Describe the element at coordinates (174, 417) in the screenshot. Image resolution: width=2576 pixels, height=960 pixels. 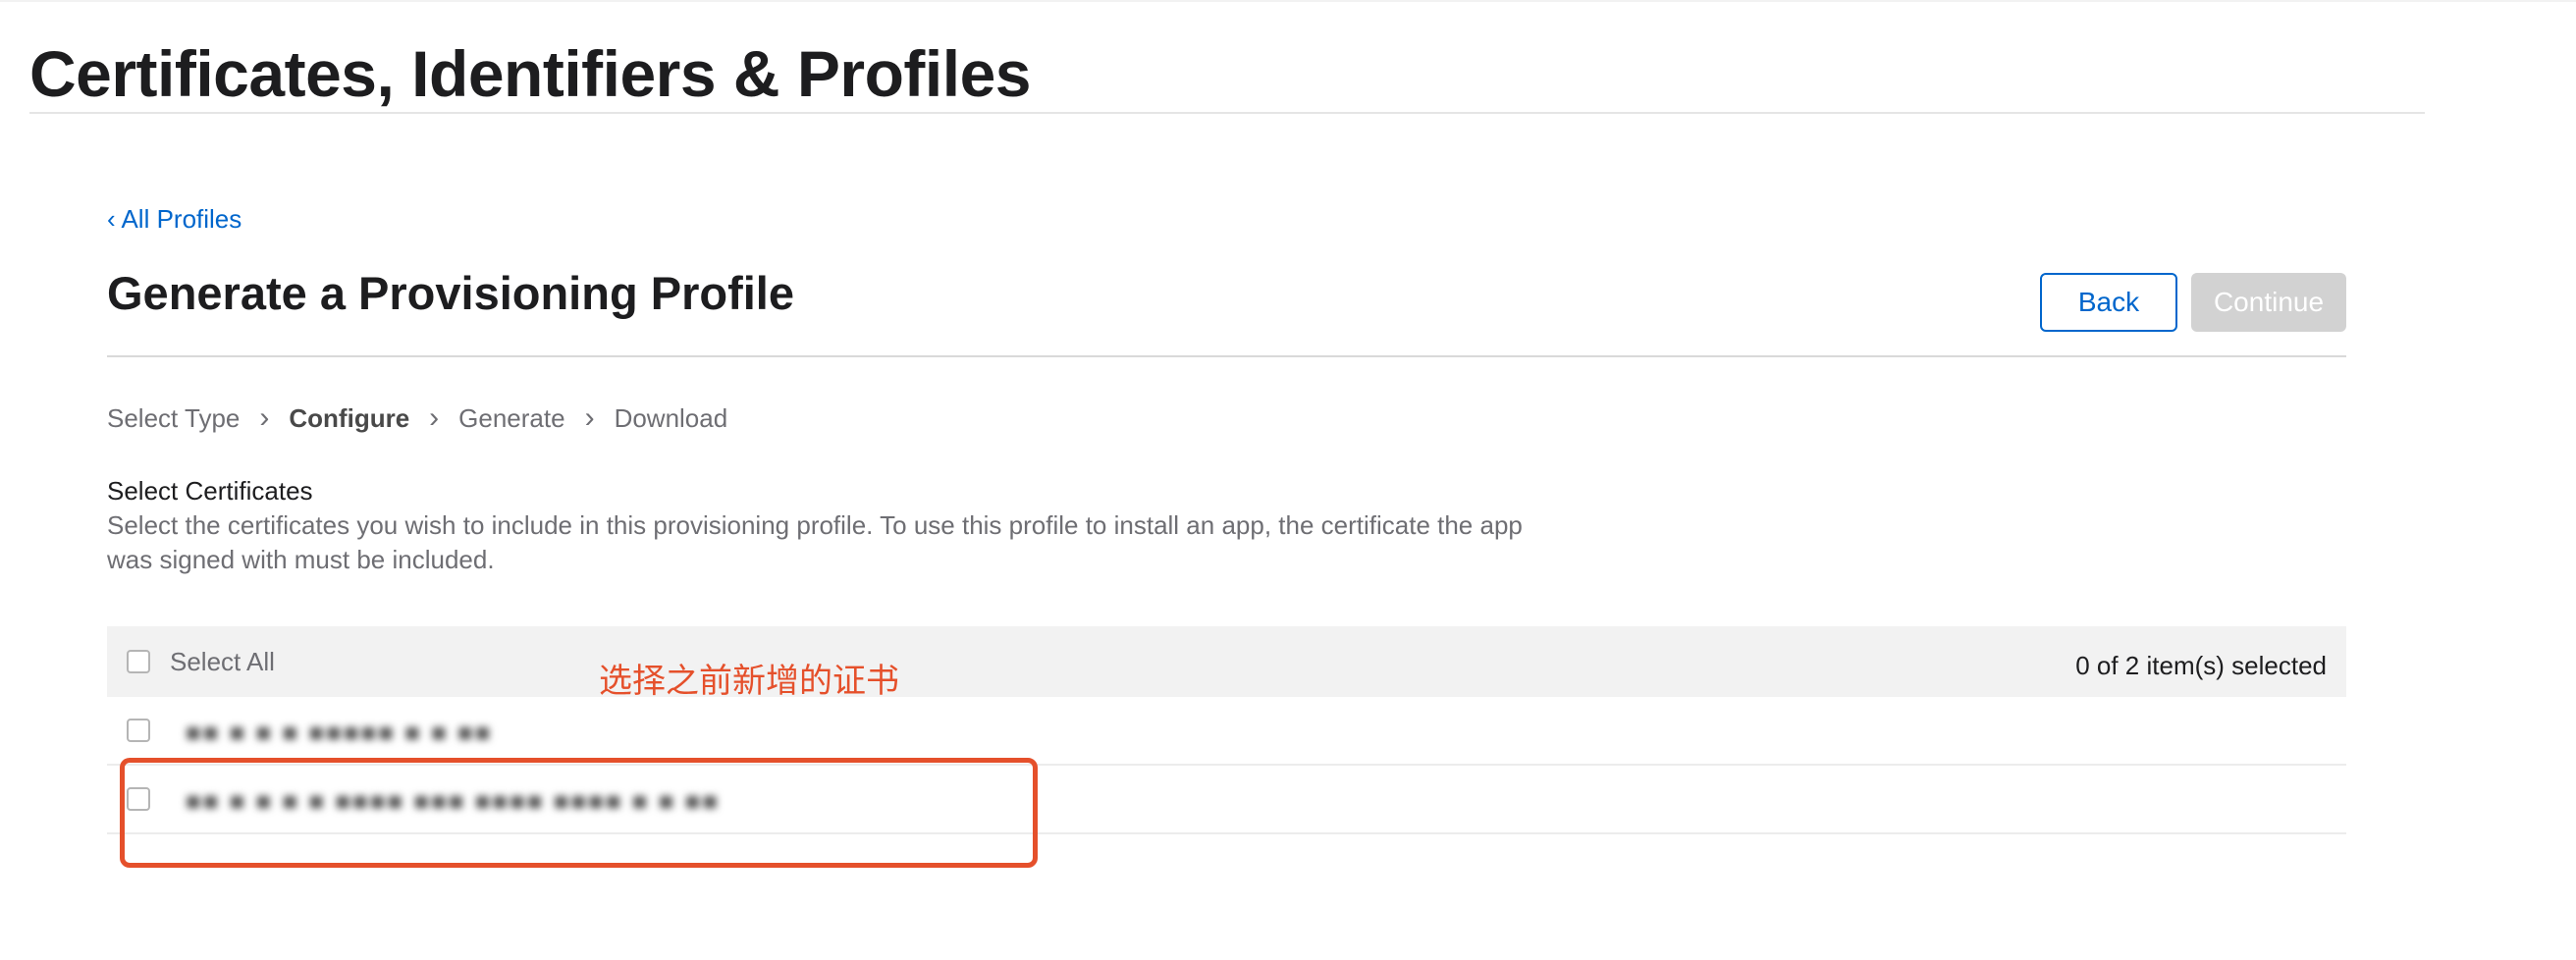
I see `step-select-type: Select Type` at that location.